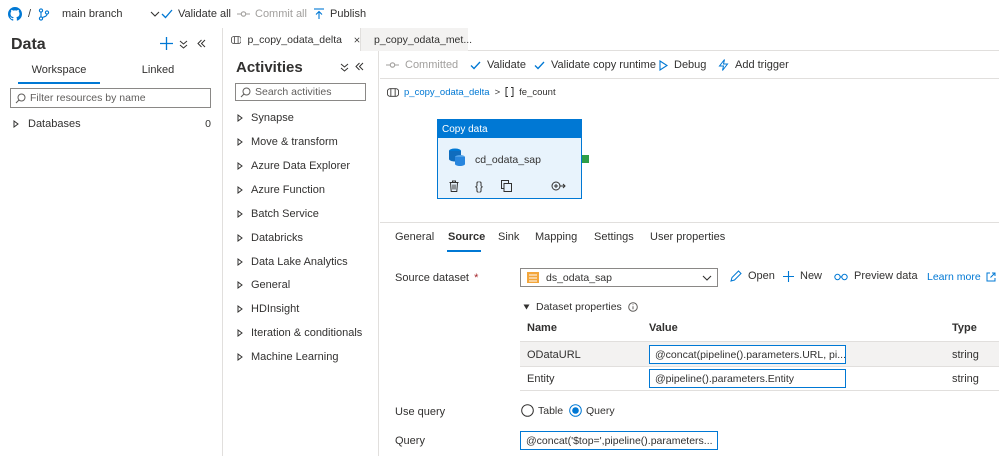 The image size is (999, 456). Describe the element at coordinates (556, 242) in the screenshot. I see `tab-mapping: Mapping` at that location.